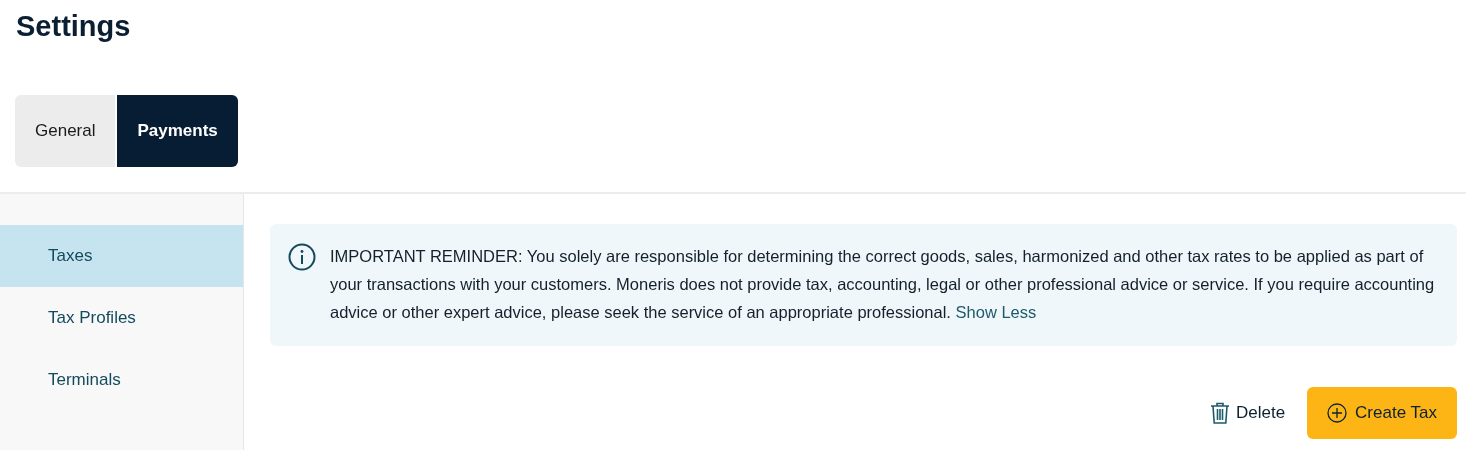 The image size is (1466, 450). I want to click on delete-button: Delete, so click(1247, 413).